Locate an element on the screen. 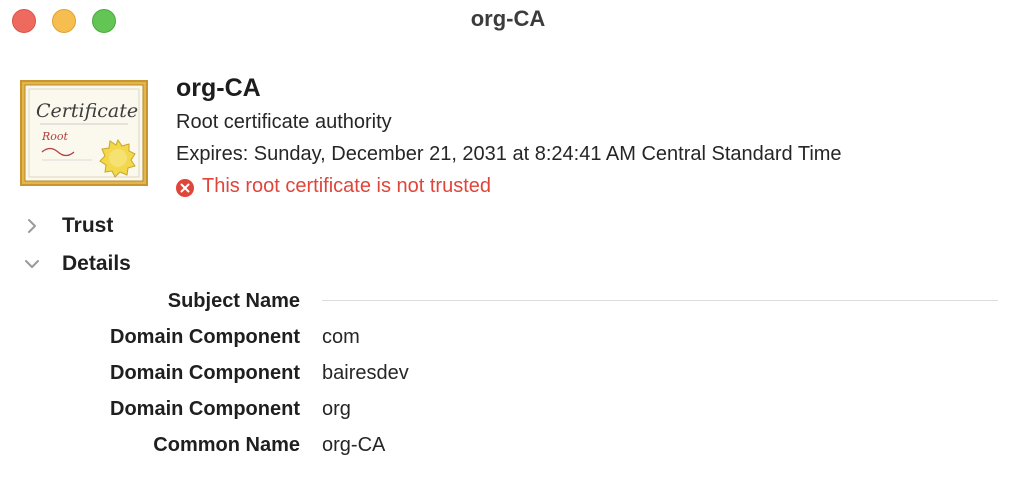  certificate-icon: Certificate Root is located at coordinates (84, 133).